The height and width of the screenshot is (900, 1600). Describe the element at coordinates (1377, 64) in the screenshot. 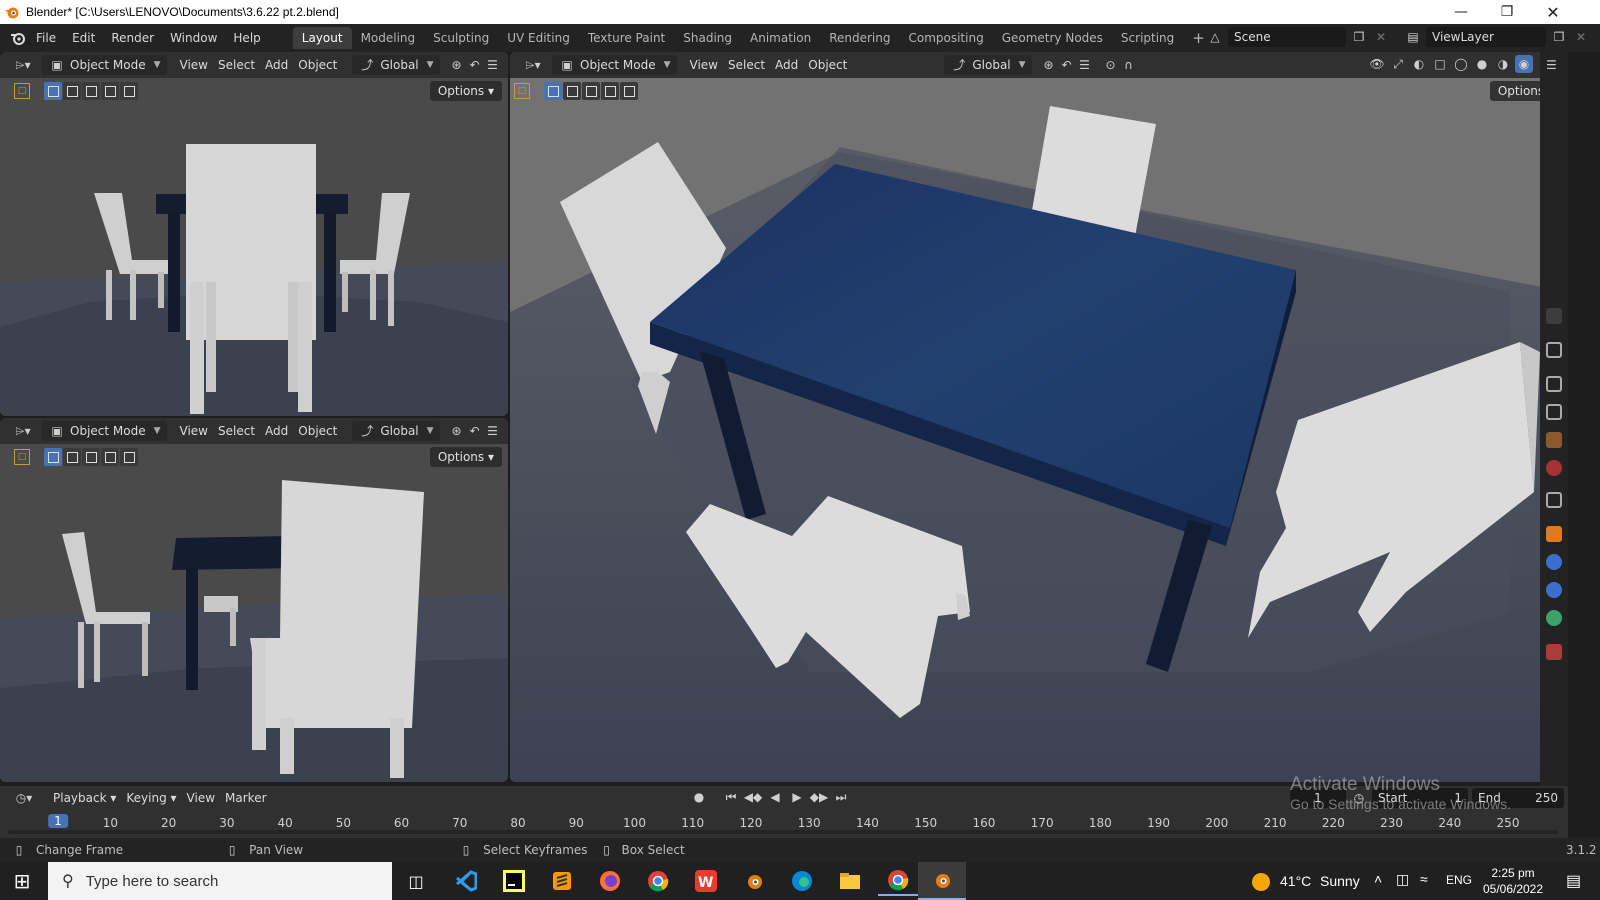

I see `visibility-icon: 👁` at that location.